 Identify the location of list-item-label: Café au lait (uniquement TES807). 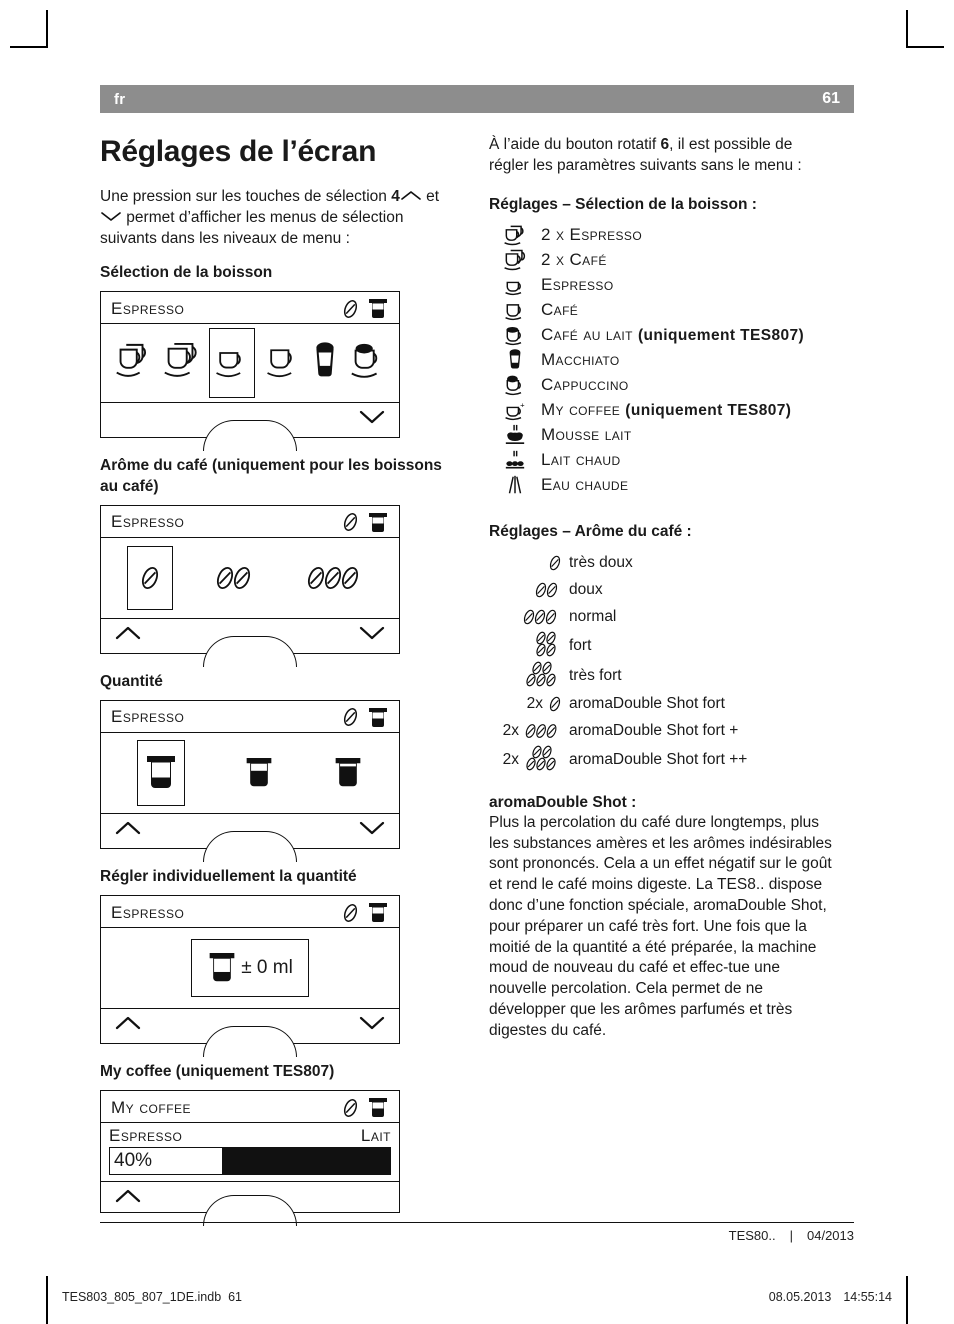
(672, 335).